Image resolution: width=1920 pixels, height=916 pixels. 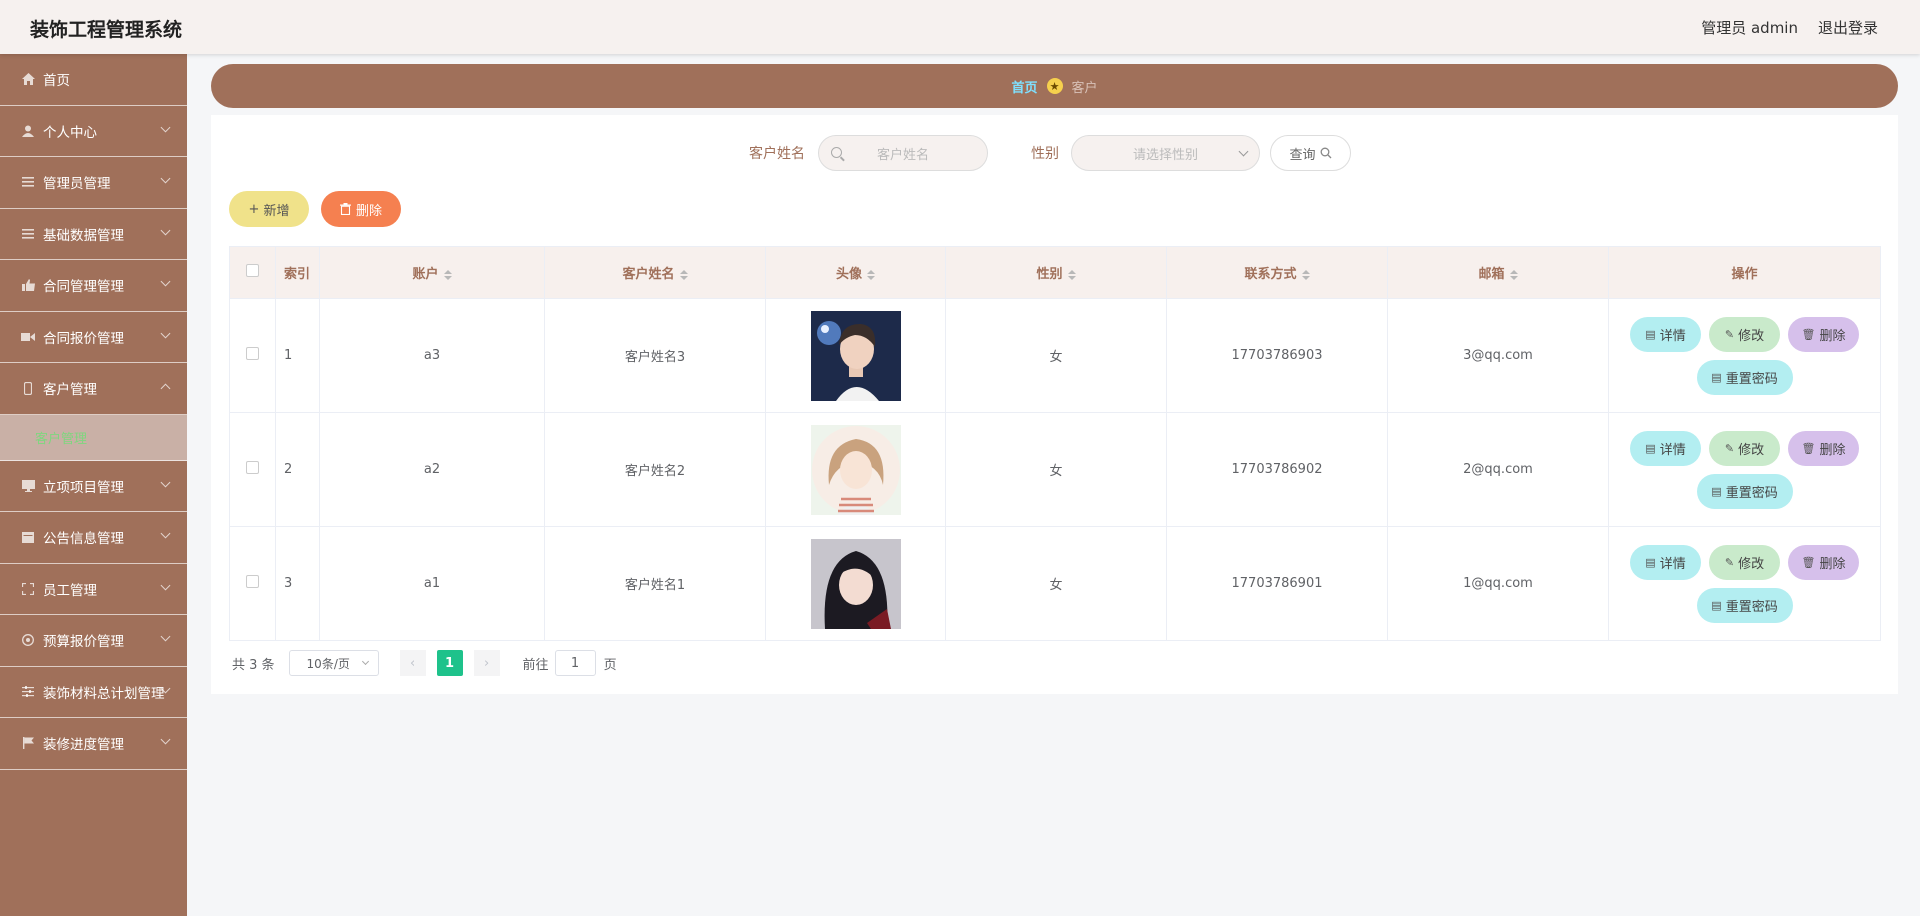 What do you see at coordinates (655, 272) in the screenshot?
I see `column-header-name: 客户姓名` at bounding box center [655, 272].